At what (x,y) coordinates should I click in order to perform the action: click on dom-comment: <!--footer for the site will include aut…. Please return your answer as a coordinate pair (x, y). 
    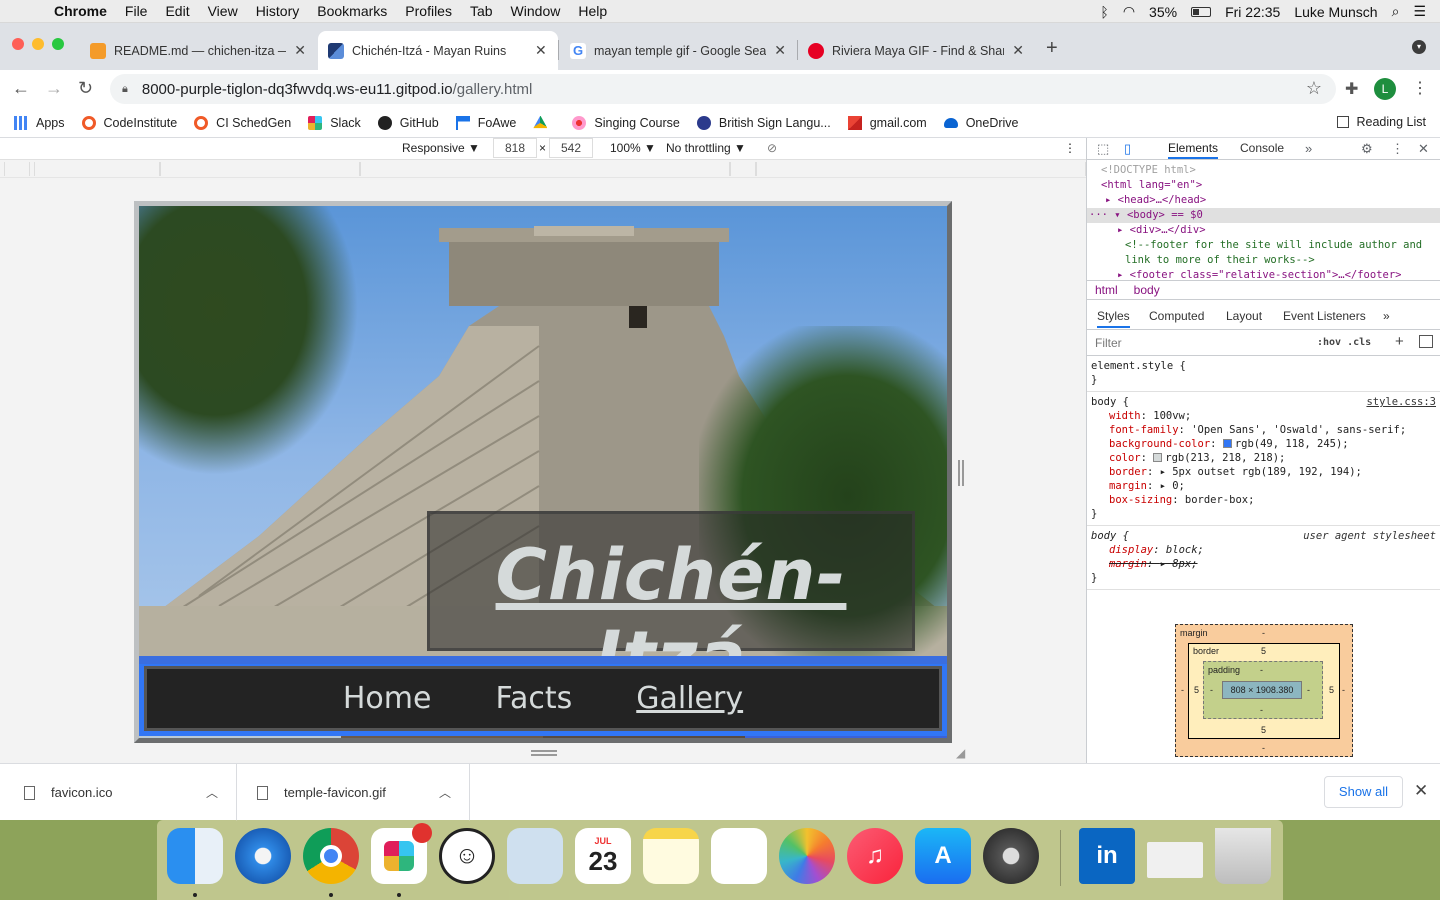
    Looking at the image, I should click on (1263, 253).